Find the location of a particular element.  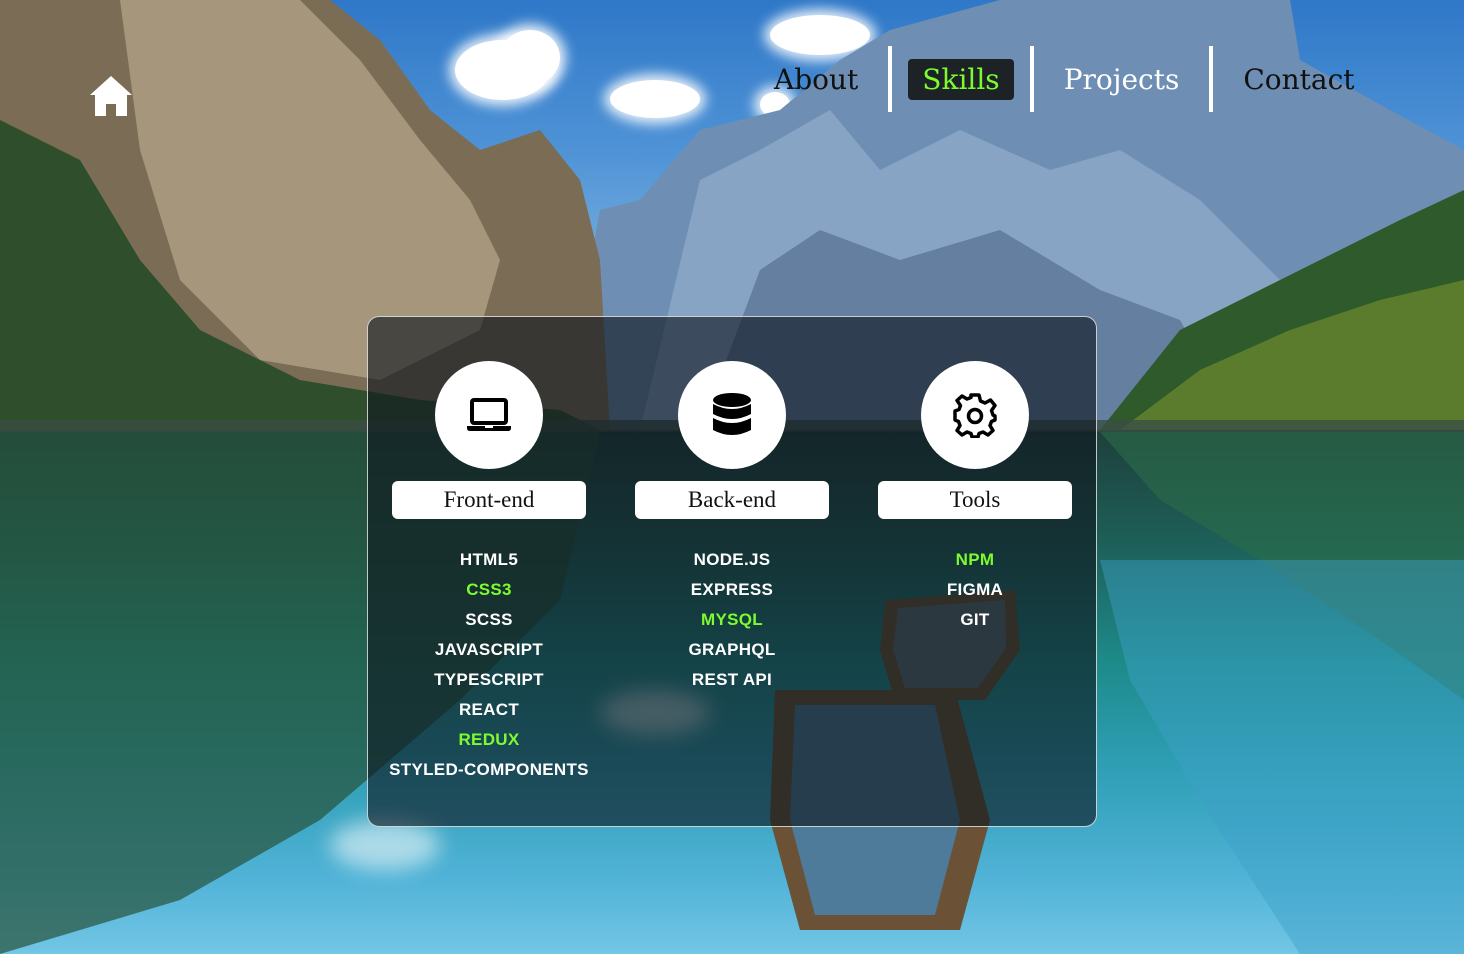

skill-item: FIGMA is located at coordinates (975, 589).